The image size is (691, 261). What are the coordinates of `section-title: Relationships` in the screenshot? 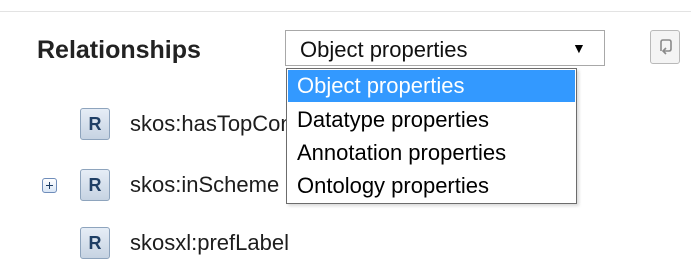 It's located at (119, 50).